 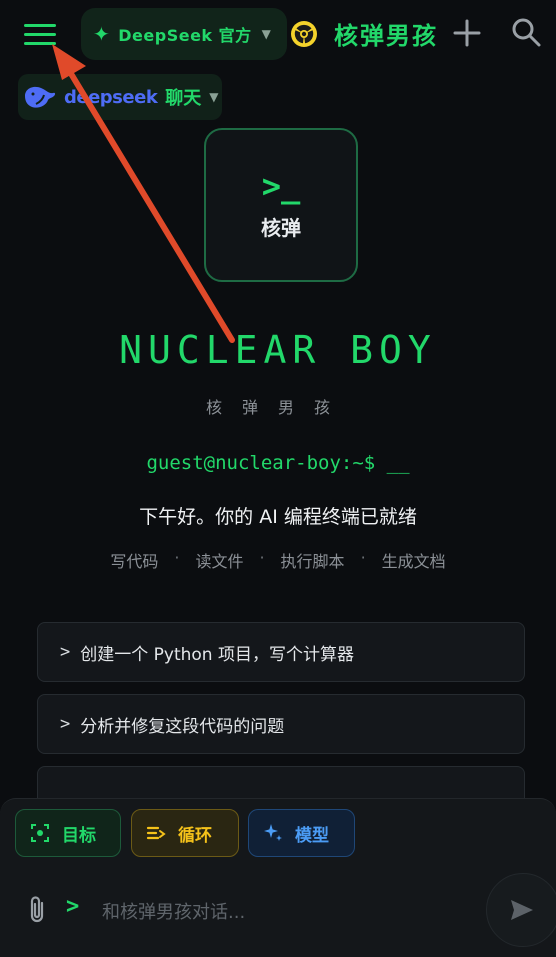 I want to click on send-button, so click(x=521, y=910).